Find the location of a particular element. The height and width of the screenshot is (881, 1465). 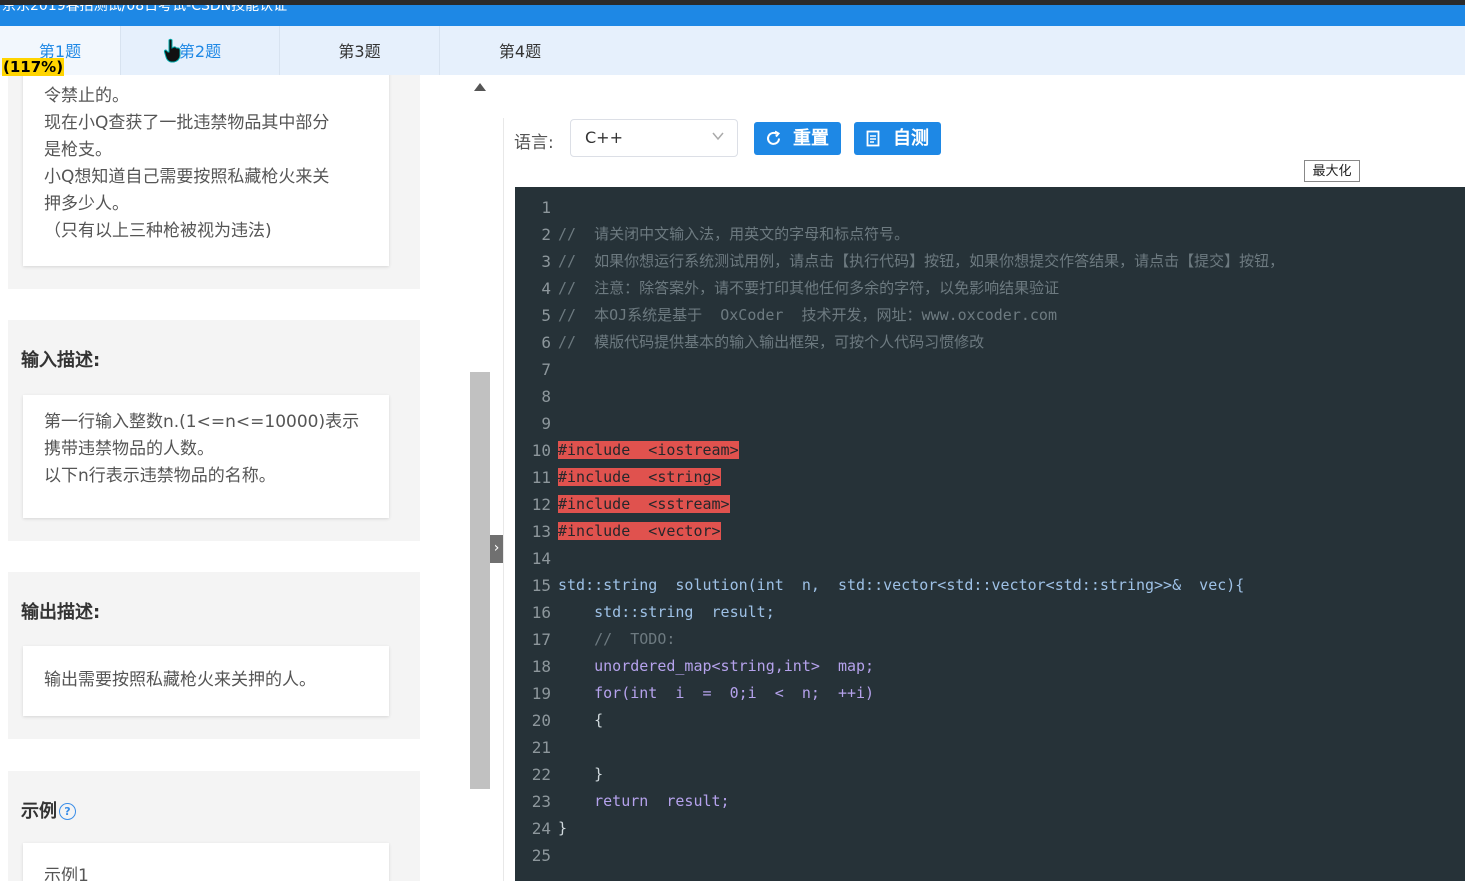

collapse-chevron-icon: › is located at coordinates (496, 549).